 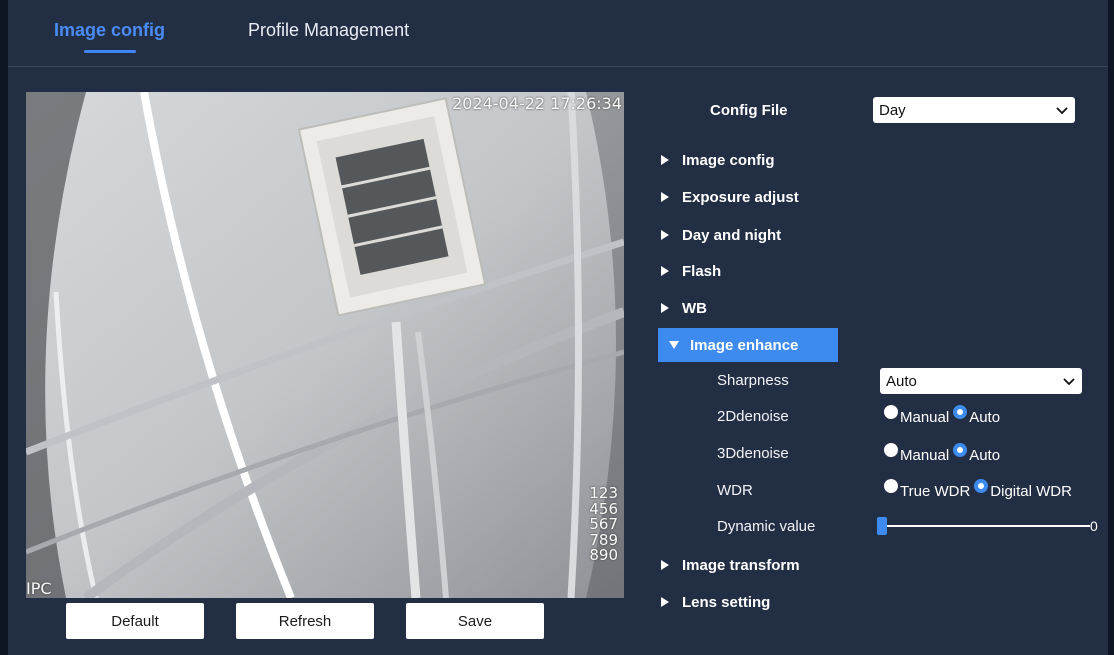 I want to click on config-file-value: Day, so click(x=892, y=110).